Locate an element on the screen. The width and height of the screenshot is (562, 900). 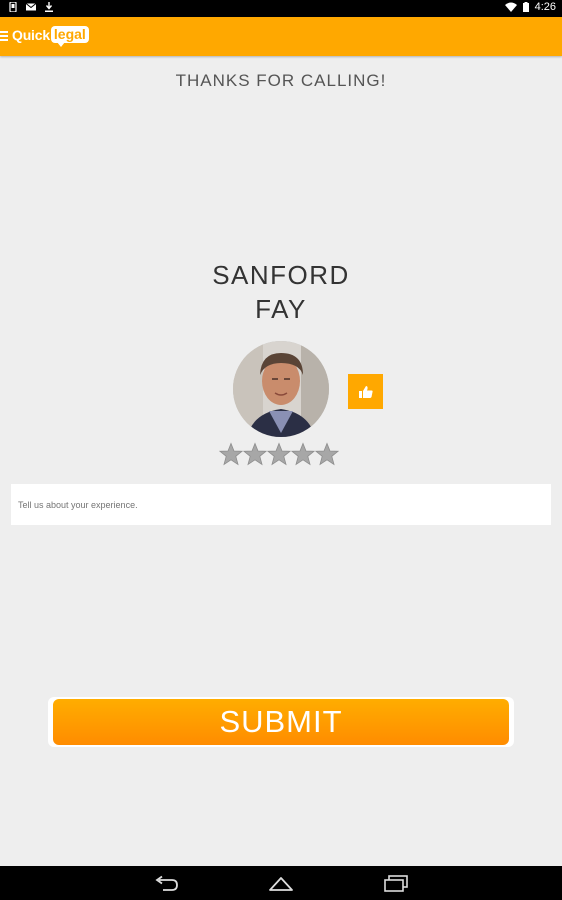
submit-button-frame: SUBMIT is located at coordinates (281, 722).